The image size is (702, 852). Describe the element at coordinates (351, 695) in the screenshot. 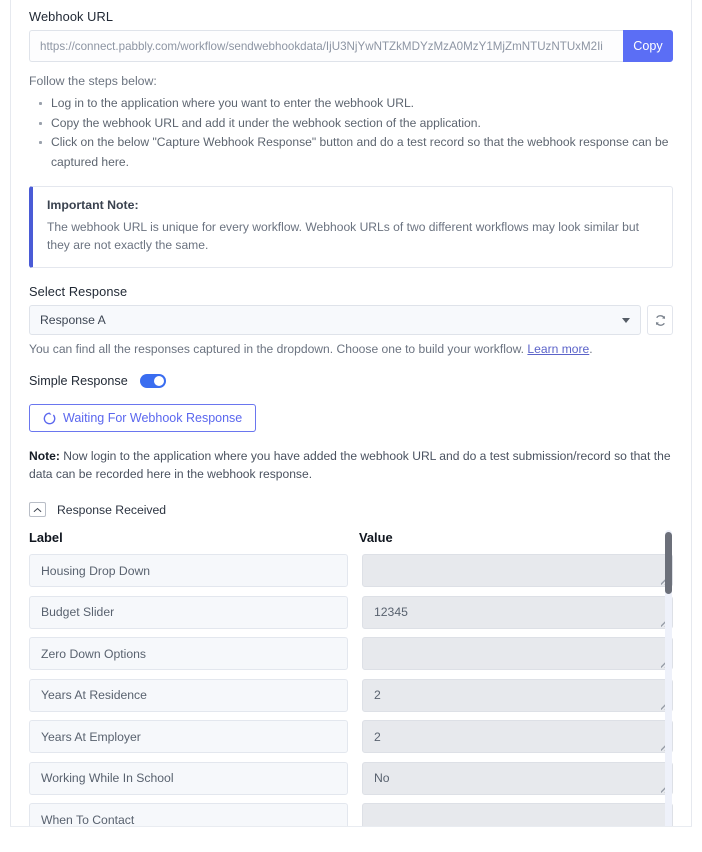

I see `table-row: Years At Residence 2` at that location.